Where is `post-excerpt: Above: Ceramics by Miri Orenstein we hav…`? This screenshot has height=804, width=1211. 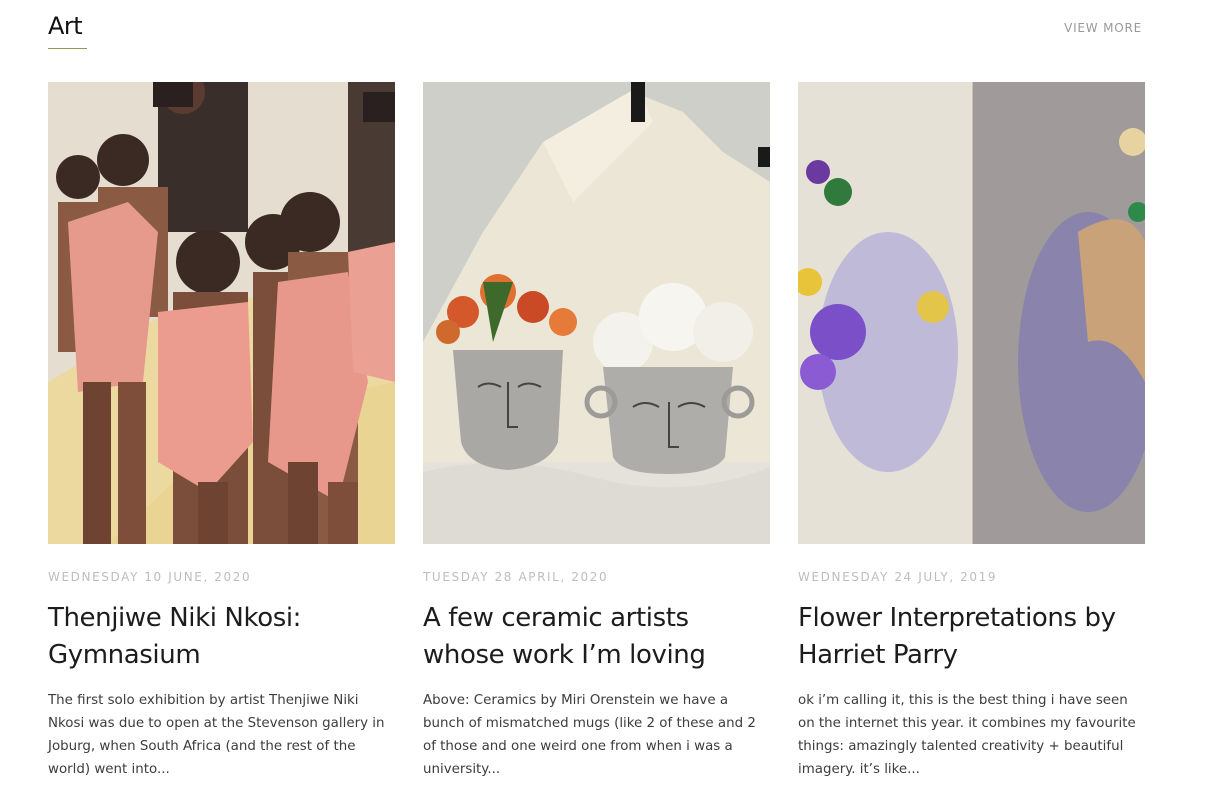 post-excerpt: Above: Ceramics by Miri Orenstein we hav… is located at coordinates (589, 735).